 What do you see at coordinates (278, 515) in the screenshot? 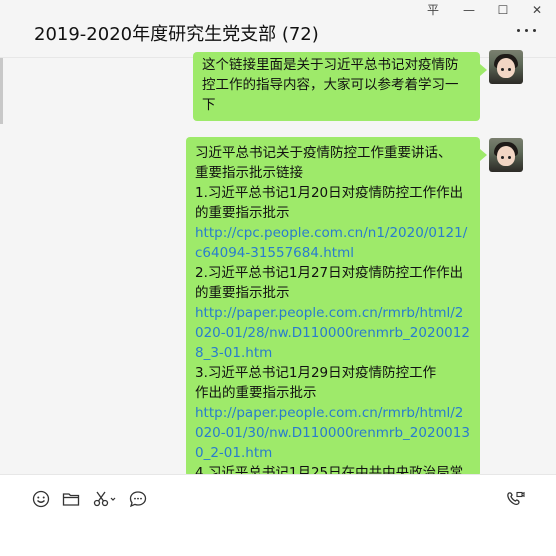
I see `input-toolbar` at bounding box center [278, 515].